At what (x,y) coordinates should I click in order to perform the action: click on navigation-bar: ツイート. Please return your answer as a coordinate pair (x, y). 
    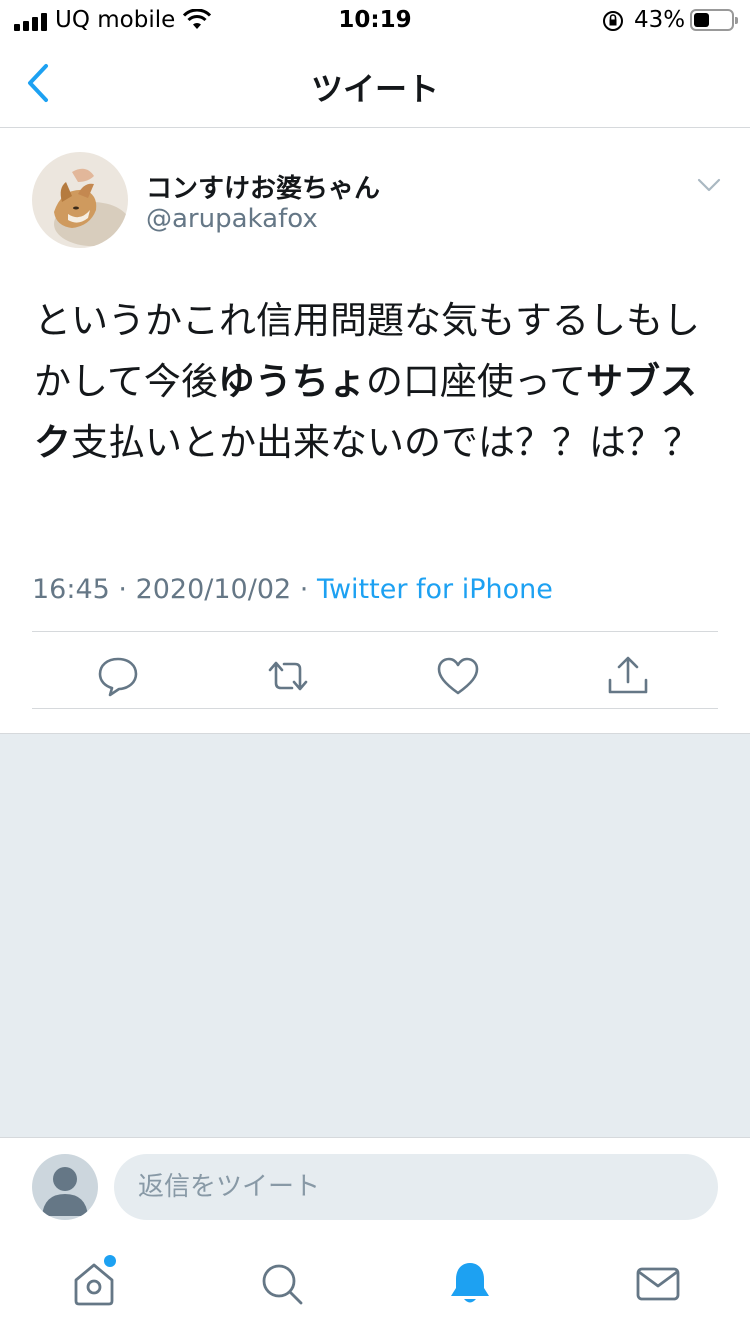
    Looking at the image, I should click on (375, 85).